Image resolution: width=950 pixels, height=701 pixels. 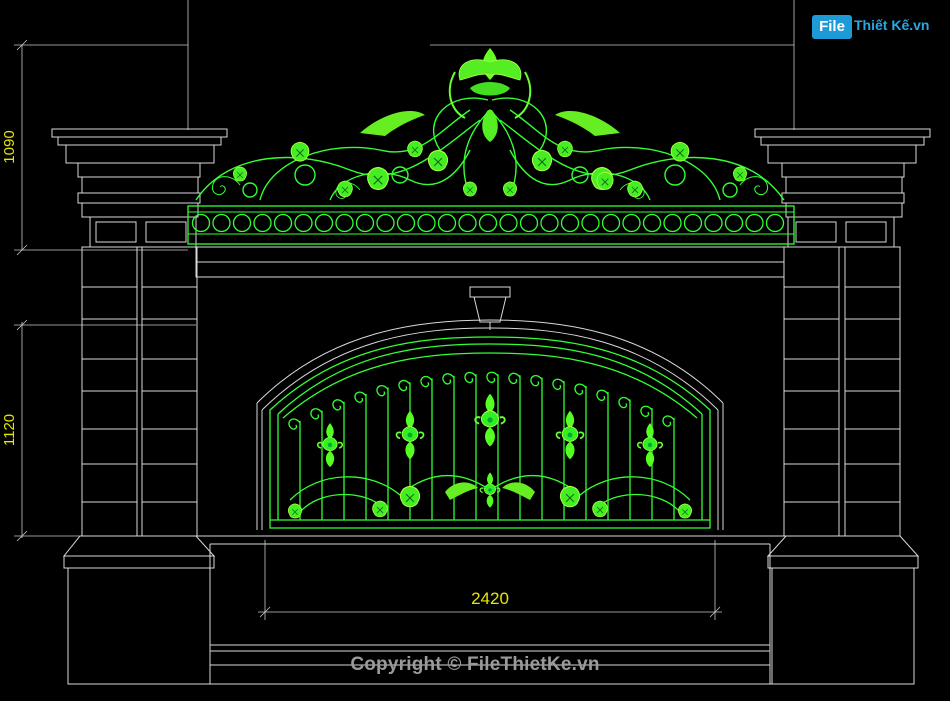 What do you see at coordinates (490, 262) in the screenshot?
I see `lintel-beam` at bounding box center [490, 262].